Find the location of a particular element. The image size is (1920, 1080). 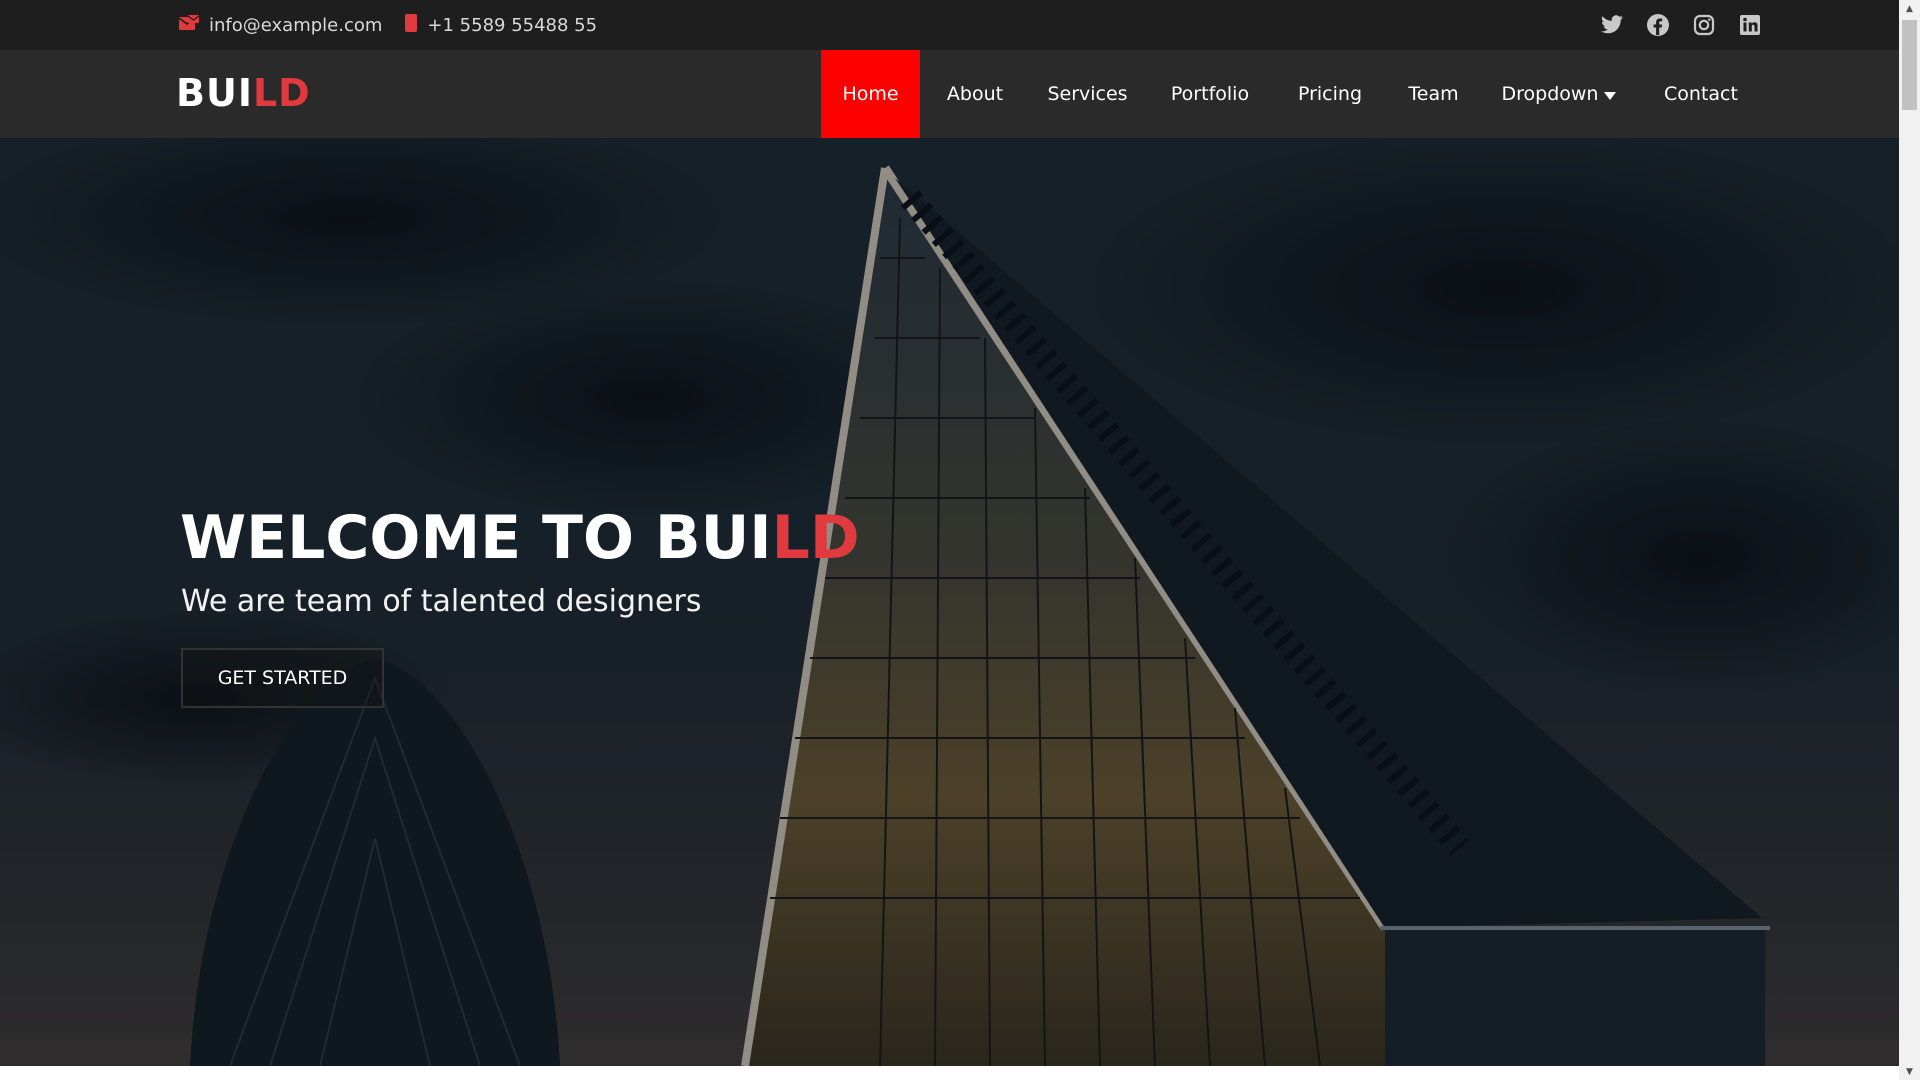

nav-item-services: Services is located at coordinates (1087, 94).